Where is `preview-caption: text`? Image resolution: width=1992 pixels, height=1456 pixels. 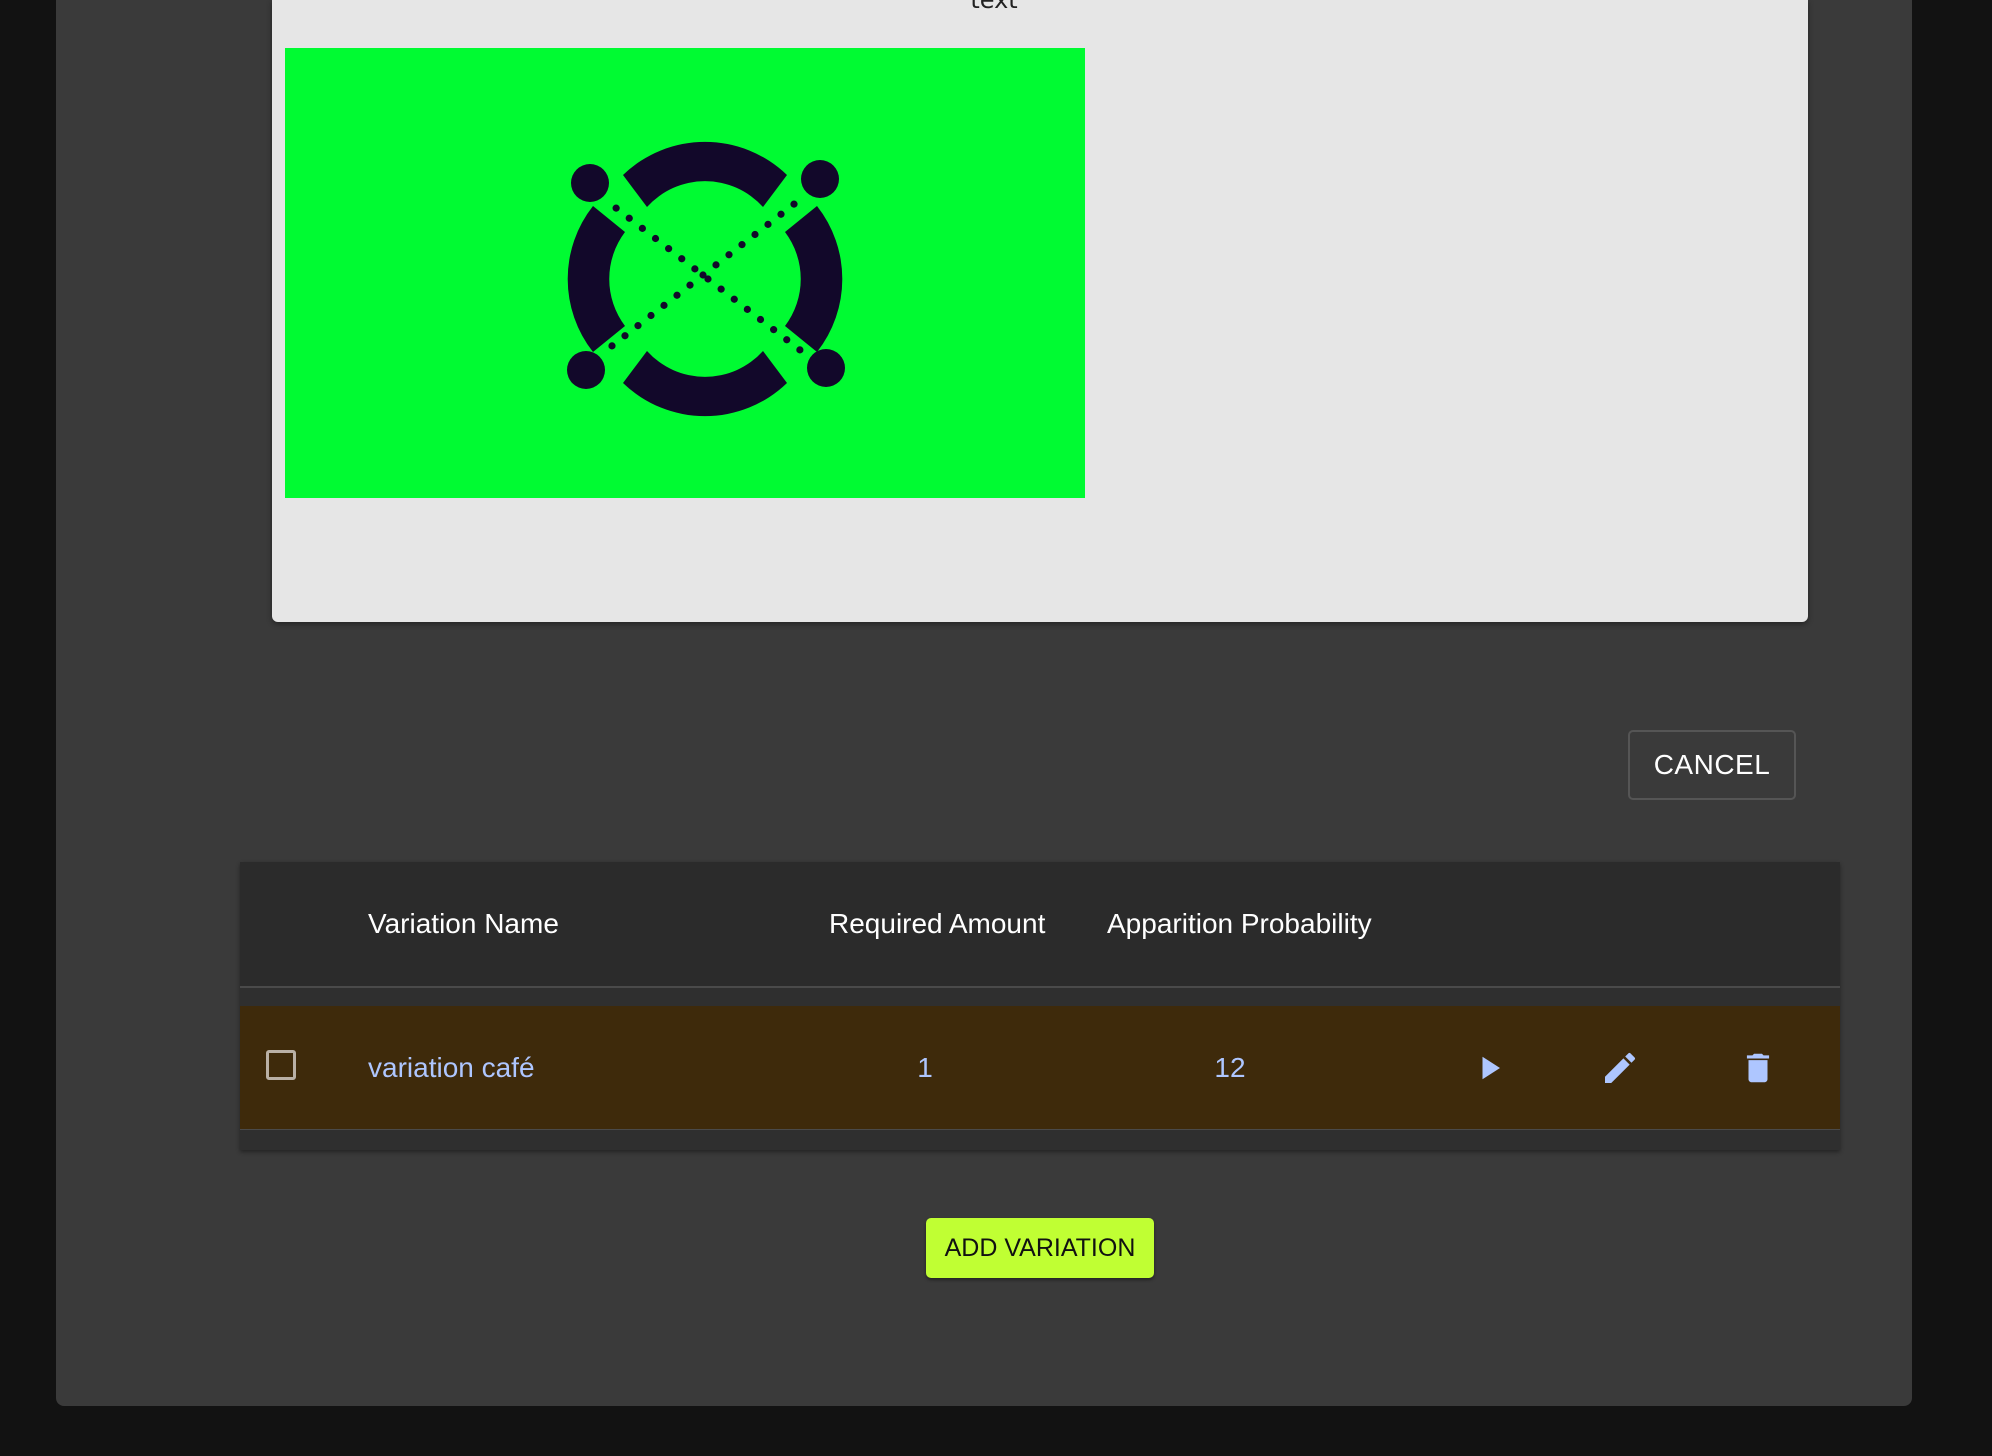 preview-caption: text is located at coordinates (994, 7).